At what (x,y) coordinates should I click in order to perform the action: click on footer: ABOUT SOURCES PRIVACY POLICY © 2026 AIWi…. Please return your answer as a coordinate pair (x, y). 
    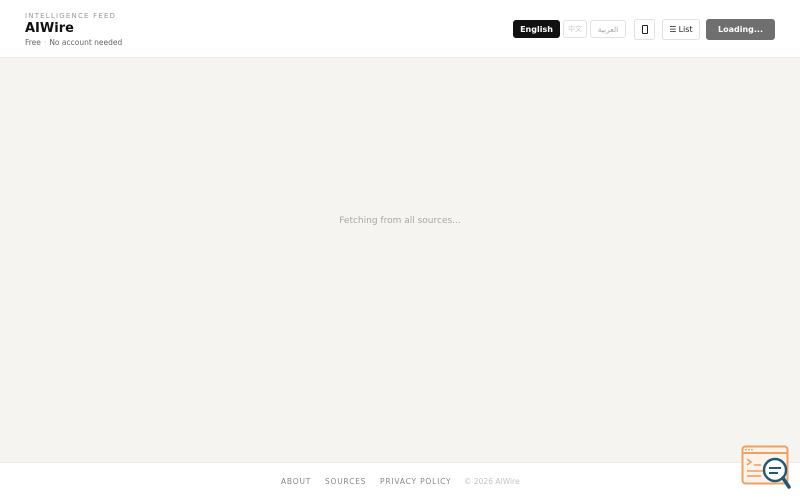
    Looking at the image, I should click on (400, 481).